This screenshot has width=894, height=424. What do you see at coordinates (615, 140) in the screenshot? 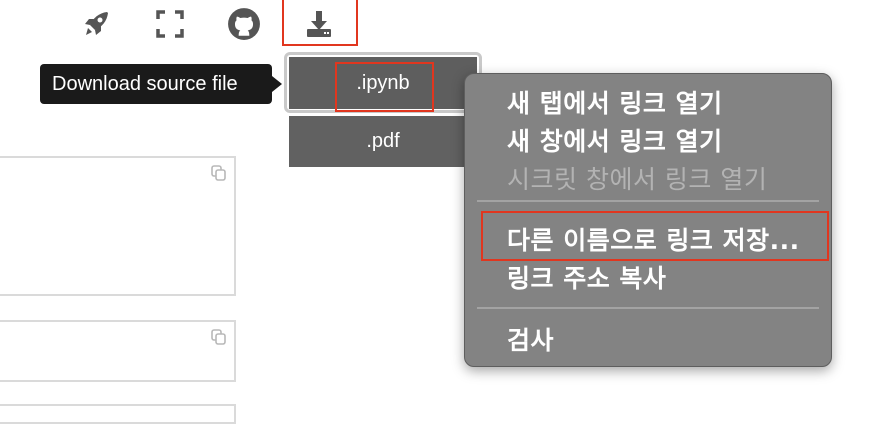
I see `open-link-new-window: 새 창에서 링크 열기` at bounding box center [615, 140].